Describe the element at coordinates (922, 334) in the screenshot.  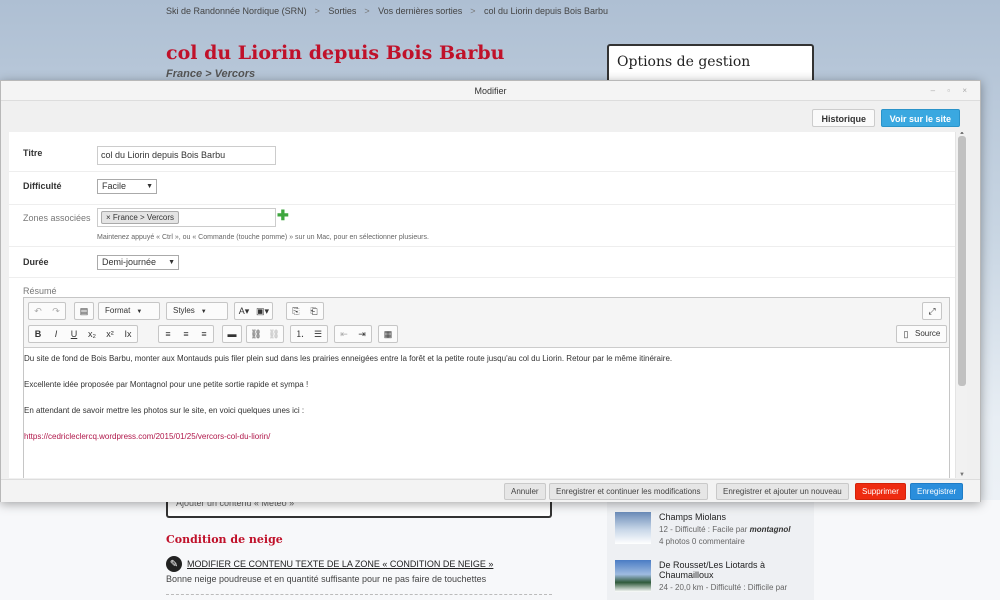
I see `source-button: ▯ Source` at that location.